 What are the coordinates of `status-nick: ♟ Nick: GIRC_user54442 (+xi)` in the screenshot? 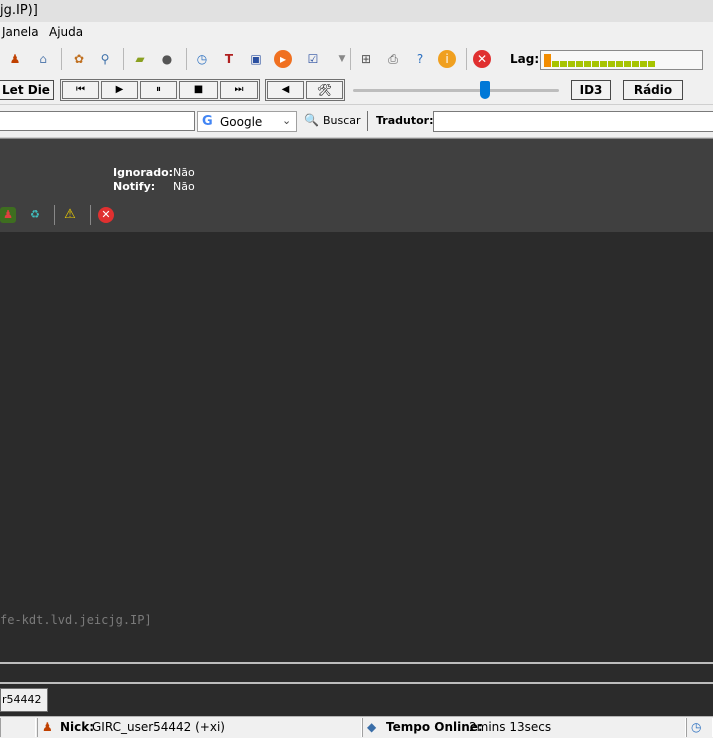 It's located at (199, 727).